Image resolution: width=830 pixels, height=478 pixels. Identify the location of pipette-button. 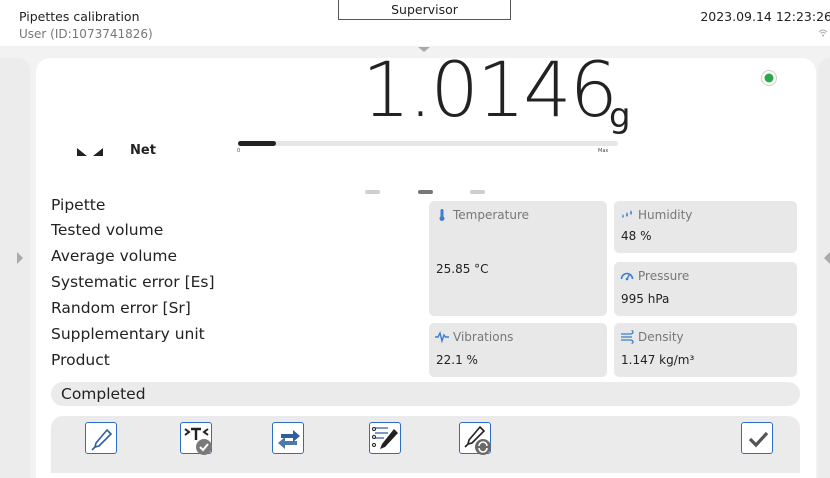
(101, 438).